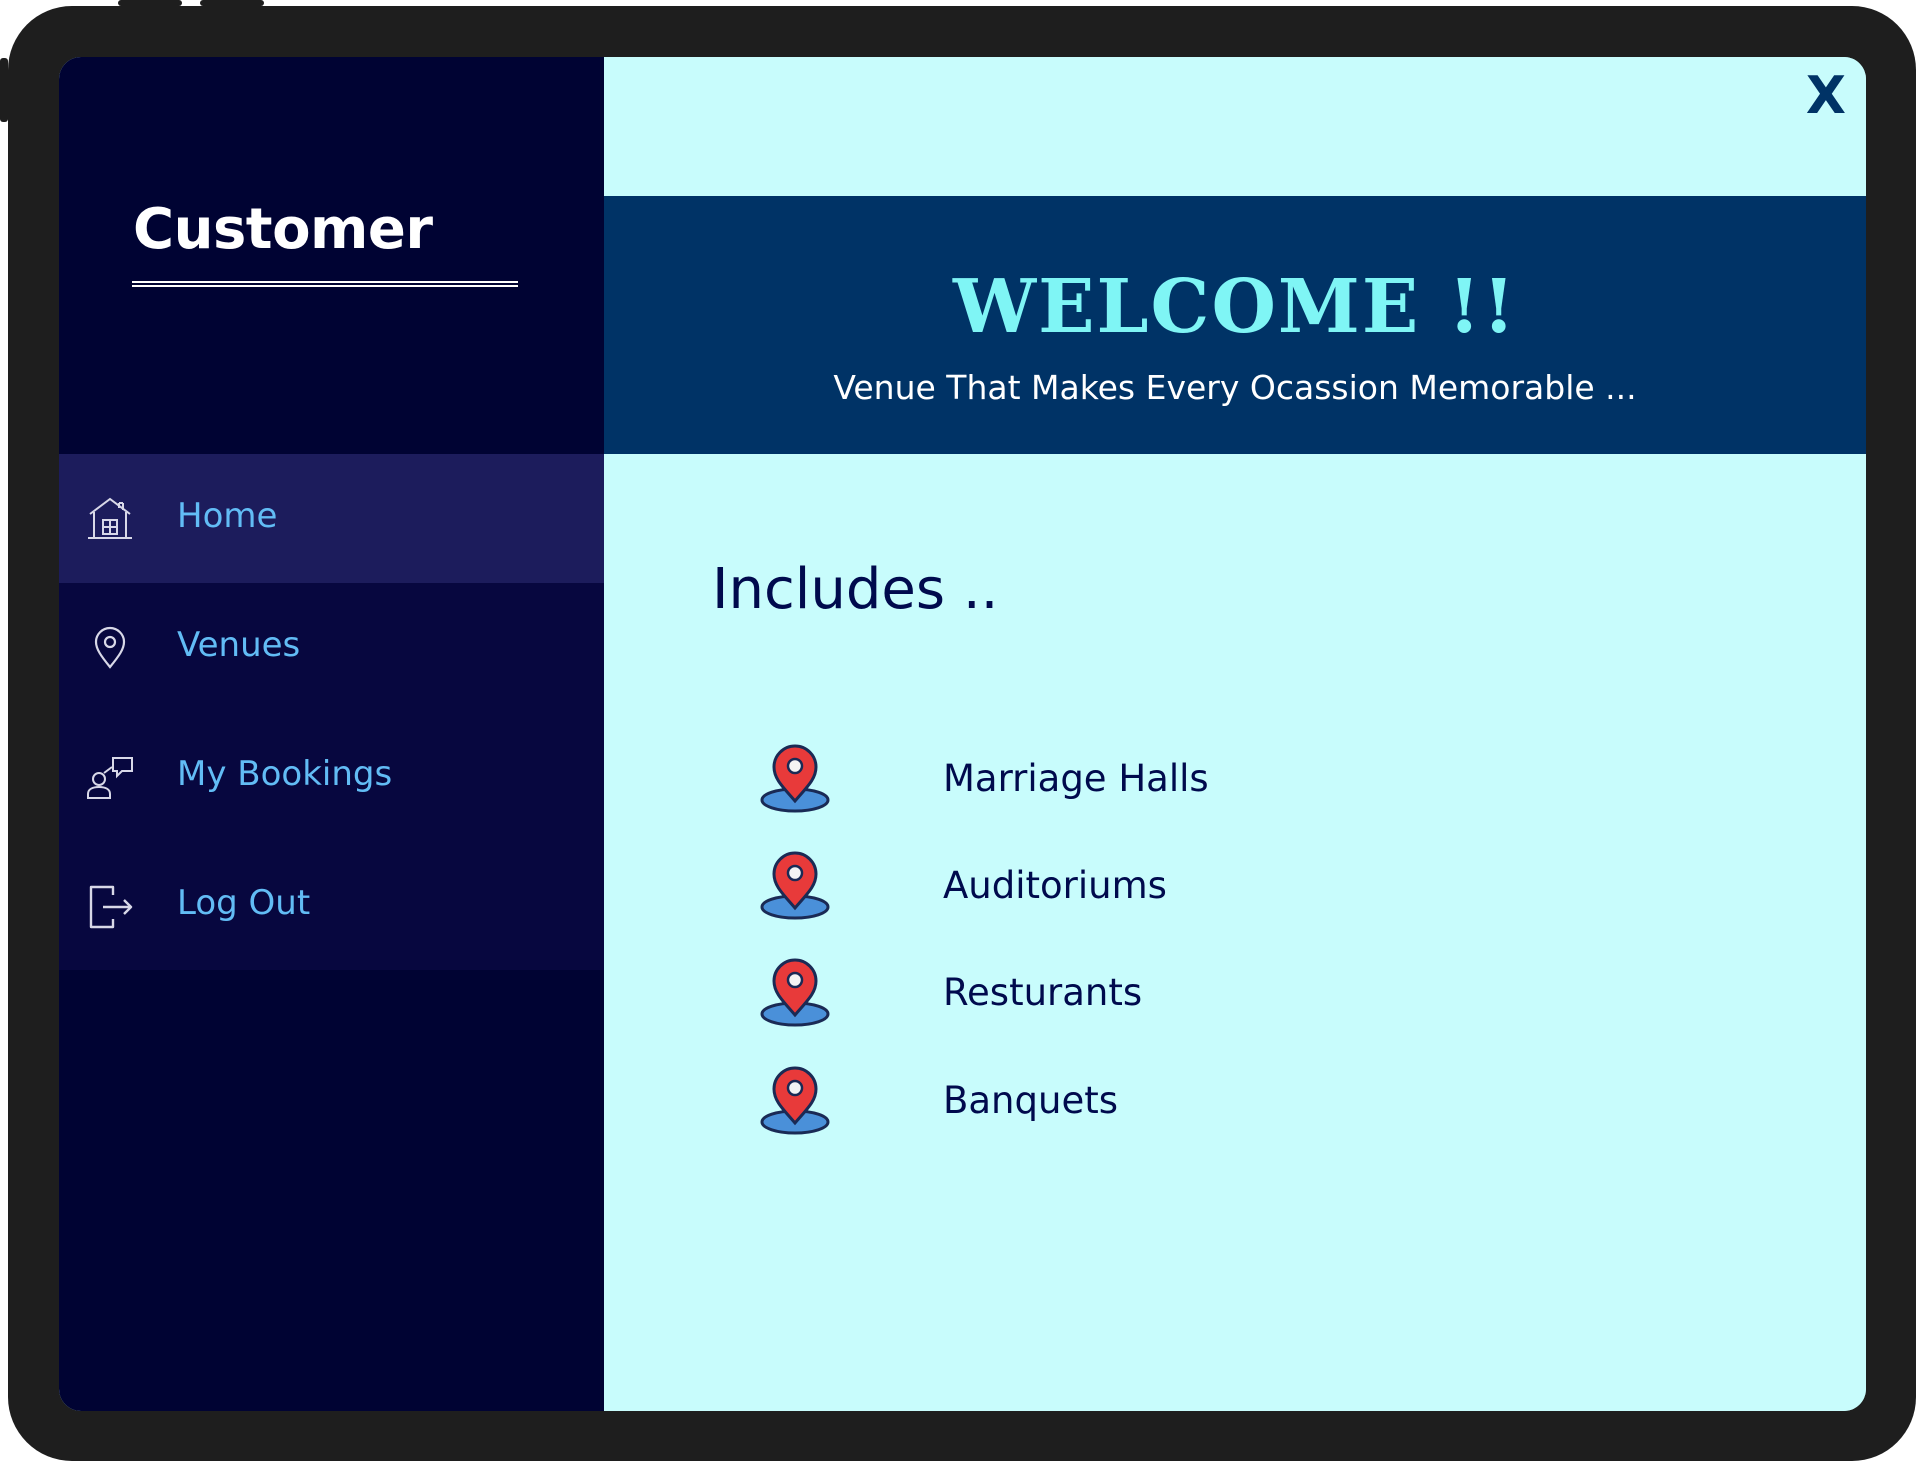 This screenshot has width=1920, height=1465. What do you see at coordinates (110, 906) in the screenshot?
I see `logout-icon` at bounding box center [110, 906].